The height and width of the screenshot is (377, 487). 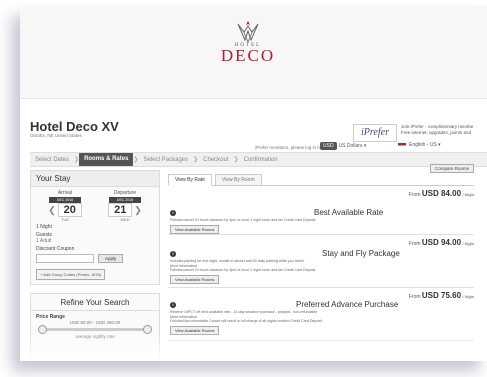 What do you see at coordinates (106, 159) in the screenshot?
I see `step-rooms-rates: Rooms & Rates` at bounding box center [106, 159].